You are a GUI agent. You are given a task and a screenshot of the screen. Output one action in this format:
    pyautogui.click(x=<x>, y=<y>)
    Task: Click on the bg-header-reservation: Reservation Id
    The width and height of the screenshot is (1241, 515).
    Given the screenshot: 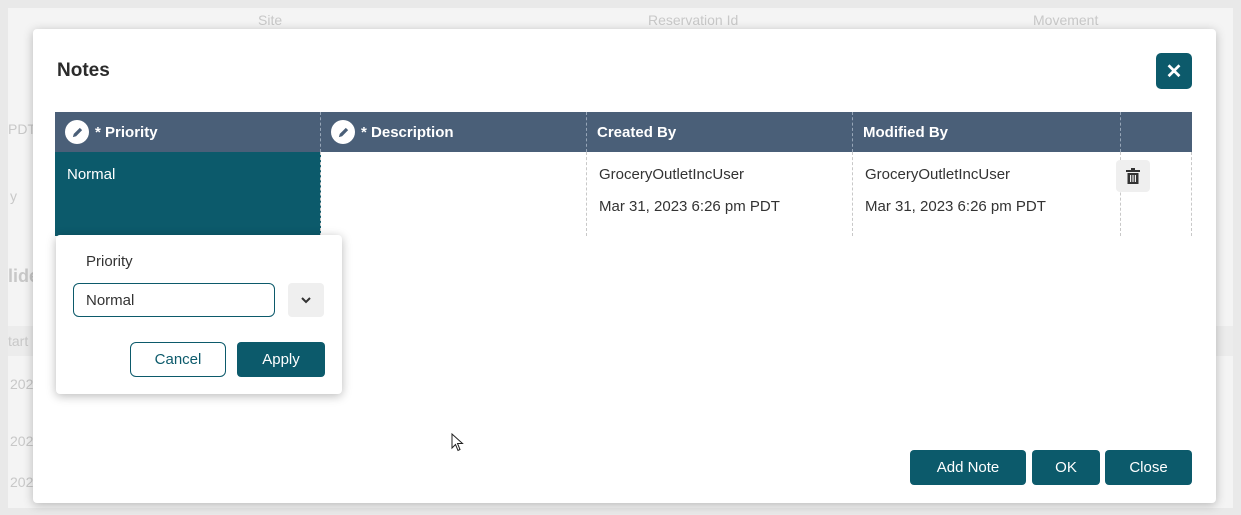 What is the action you would take?
    pyautogui.click(x=693, y=20)
    